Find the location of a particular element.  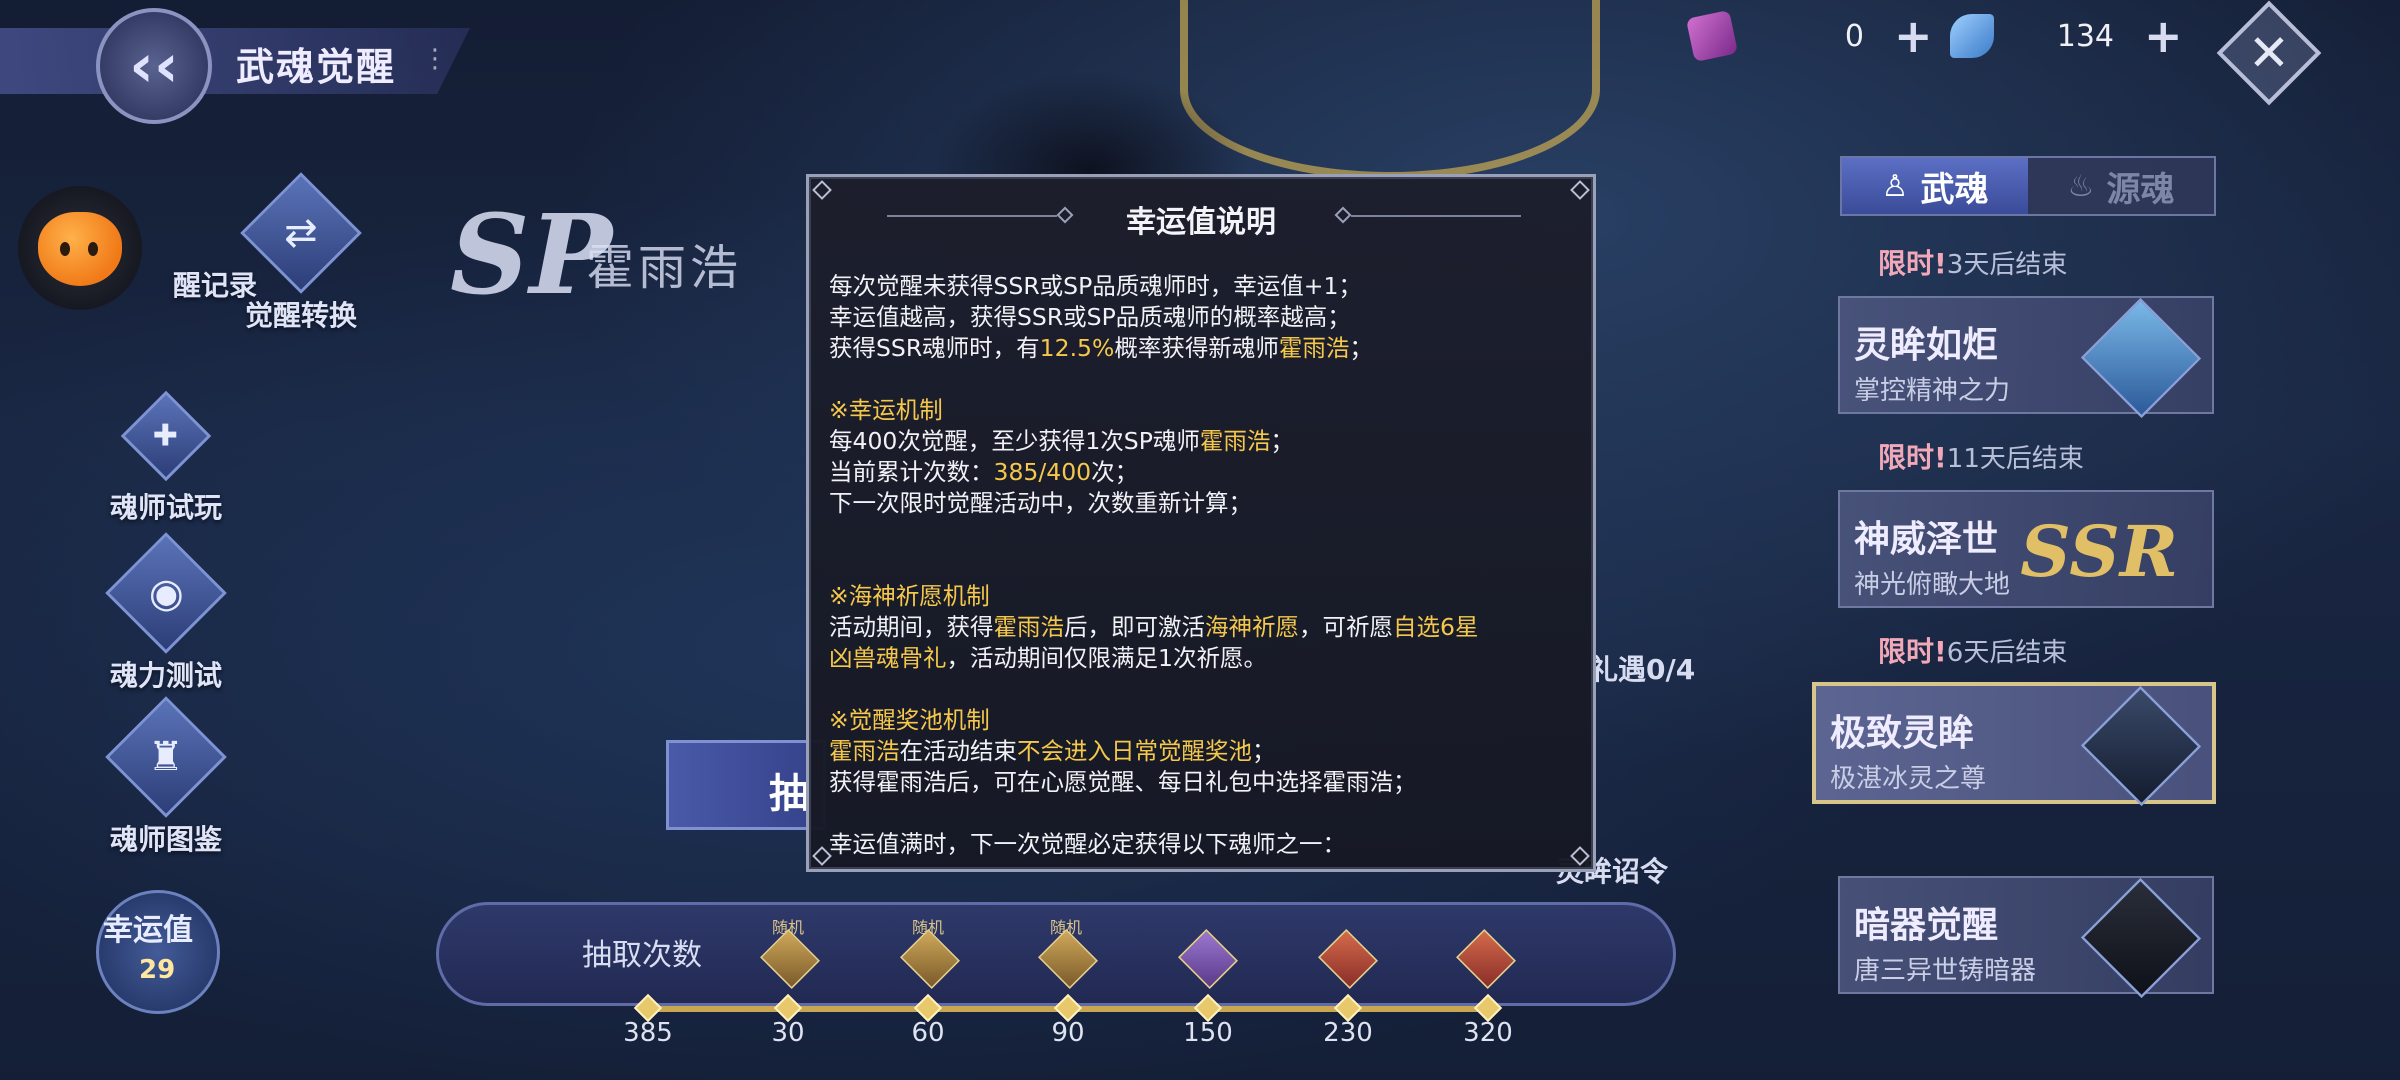

info-line: 当前累计次数：385/400次； is located at coordinates (1205, 472).